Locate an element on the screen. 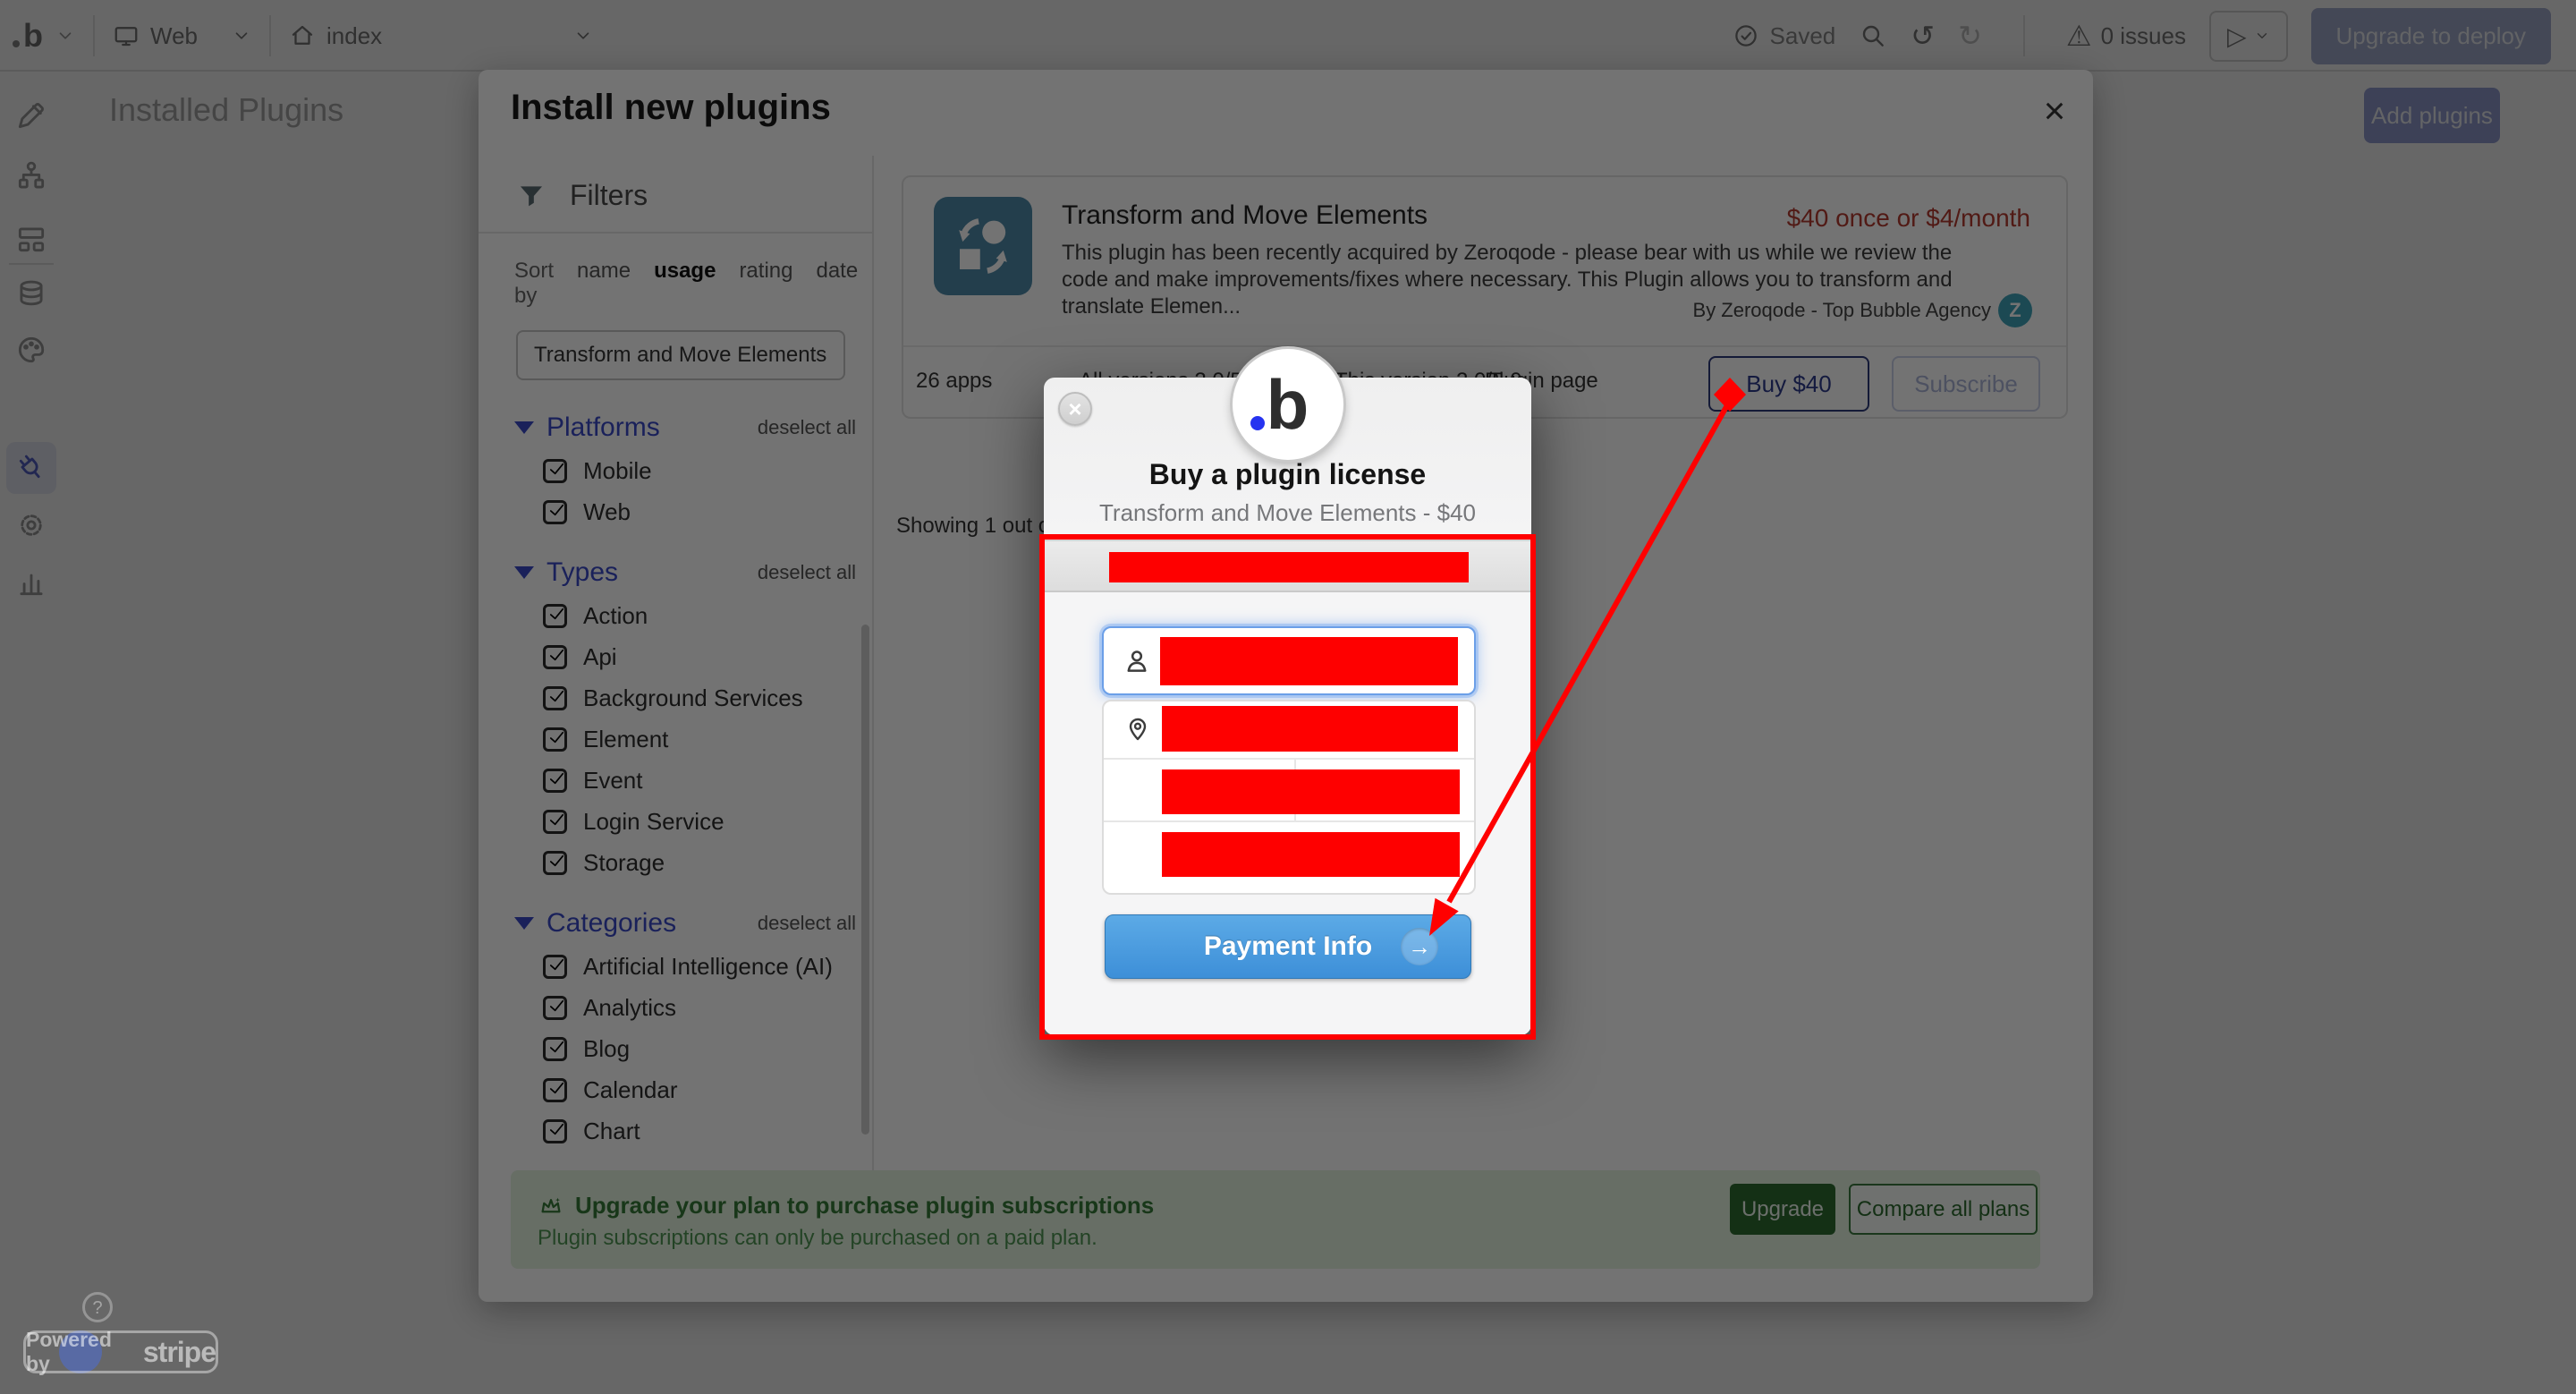 The image size is (2576, 1394). close-icon: × is located at coordinates (1075, 409).